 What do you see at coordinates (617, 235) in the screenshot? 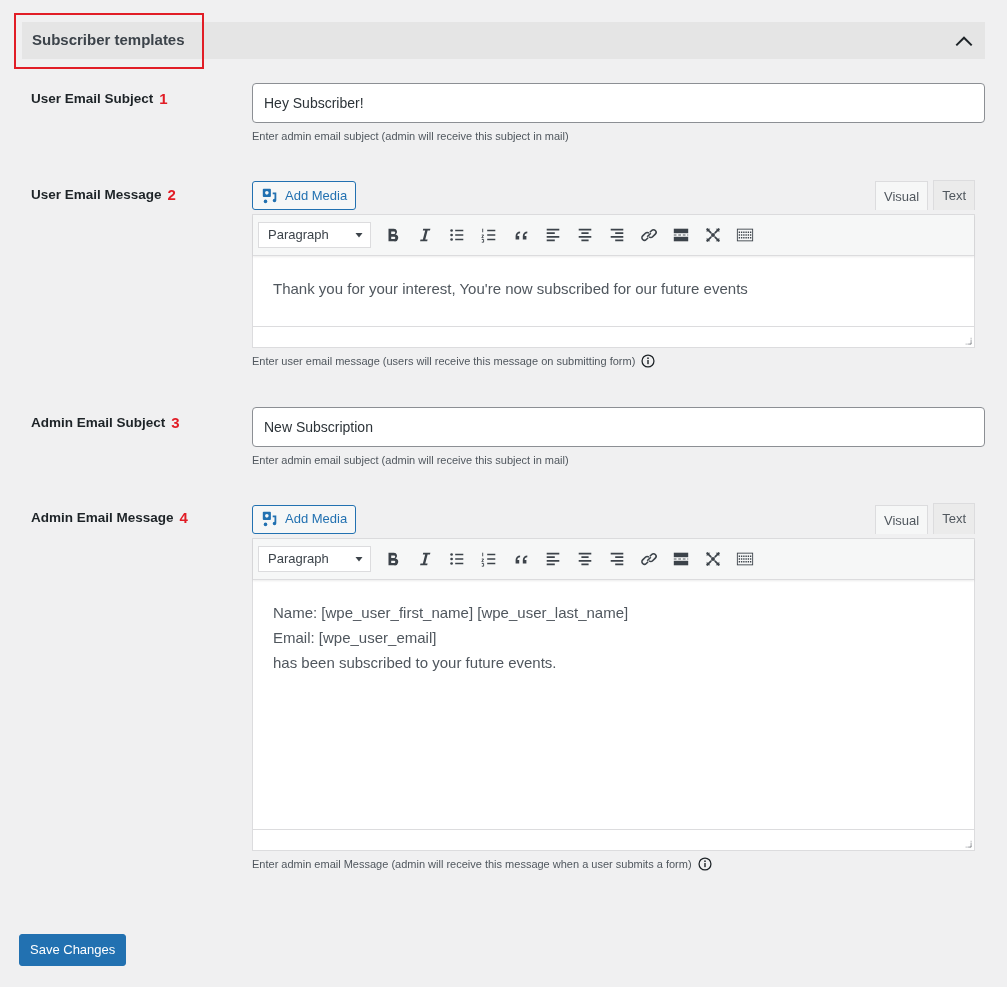
I see `align-right-icon` at bounding box center [617, 235].